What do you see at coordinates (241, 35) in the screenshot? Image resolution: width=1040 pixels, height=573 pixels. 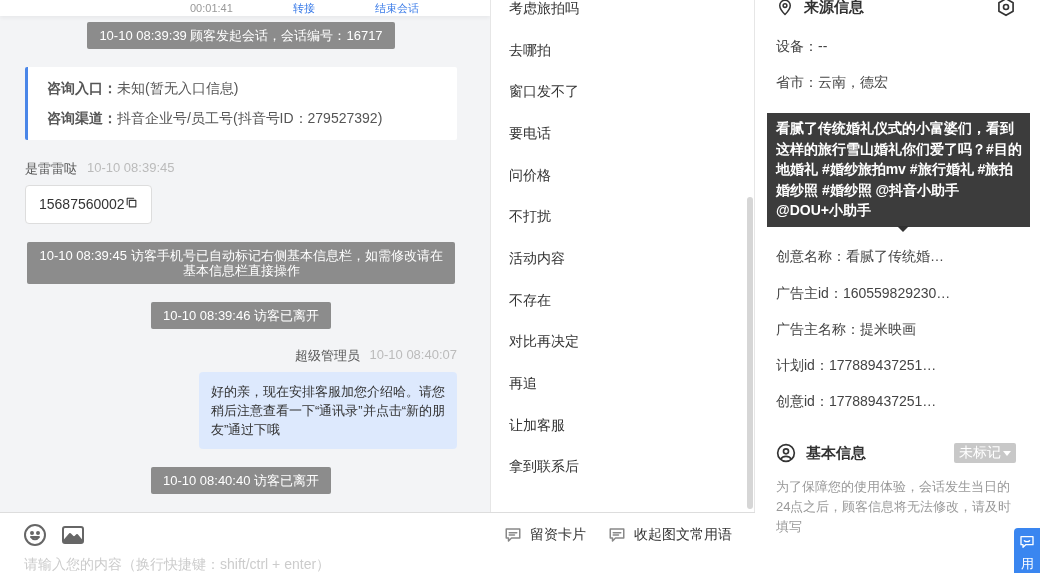 I see `system-notice: 10-10 08:39:39 顾客发起会话，会话编号：16717` at bounding box center [241, 35].